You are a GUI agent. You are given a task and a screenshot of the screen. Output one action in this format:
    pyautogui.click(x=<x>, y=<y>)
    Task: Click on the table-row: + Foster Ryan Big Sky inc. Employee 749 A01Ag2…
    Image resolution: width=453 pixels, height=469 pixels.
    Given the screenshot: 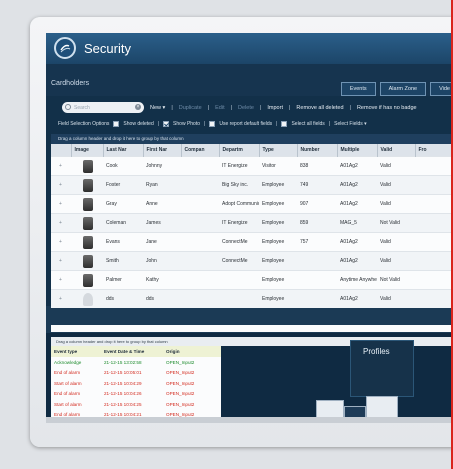 What is the action you would take?
    pyautogui.click(x=252, y=185)
    